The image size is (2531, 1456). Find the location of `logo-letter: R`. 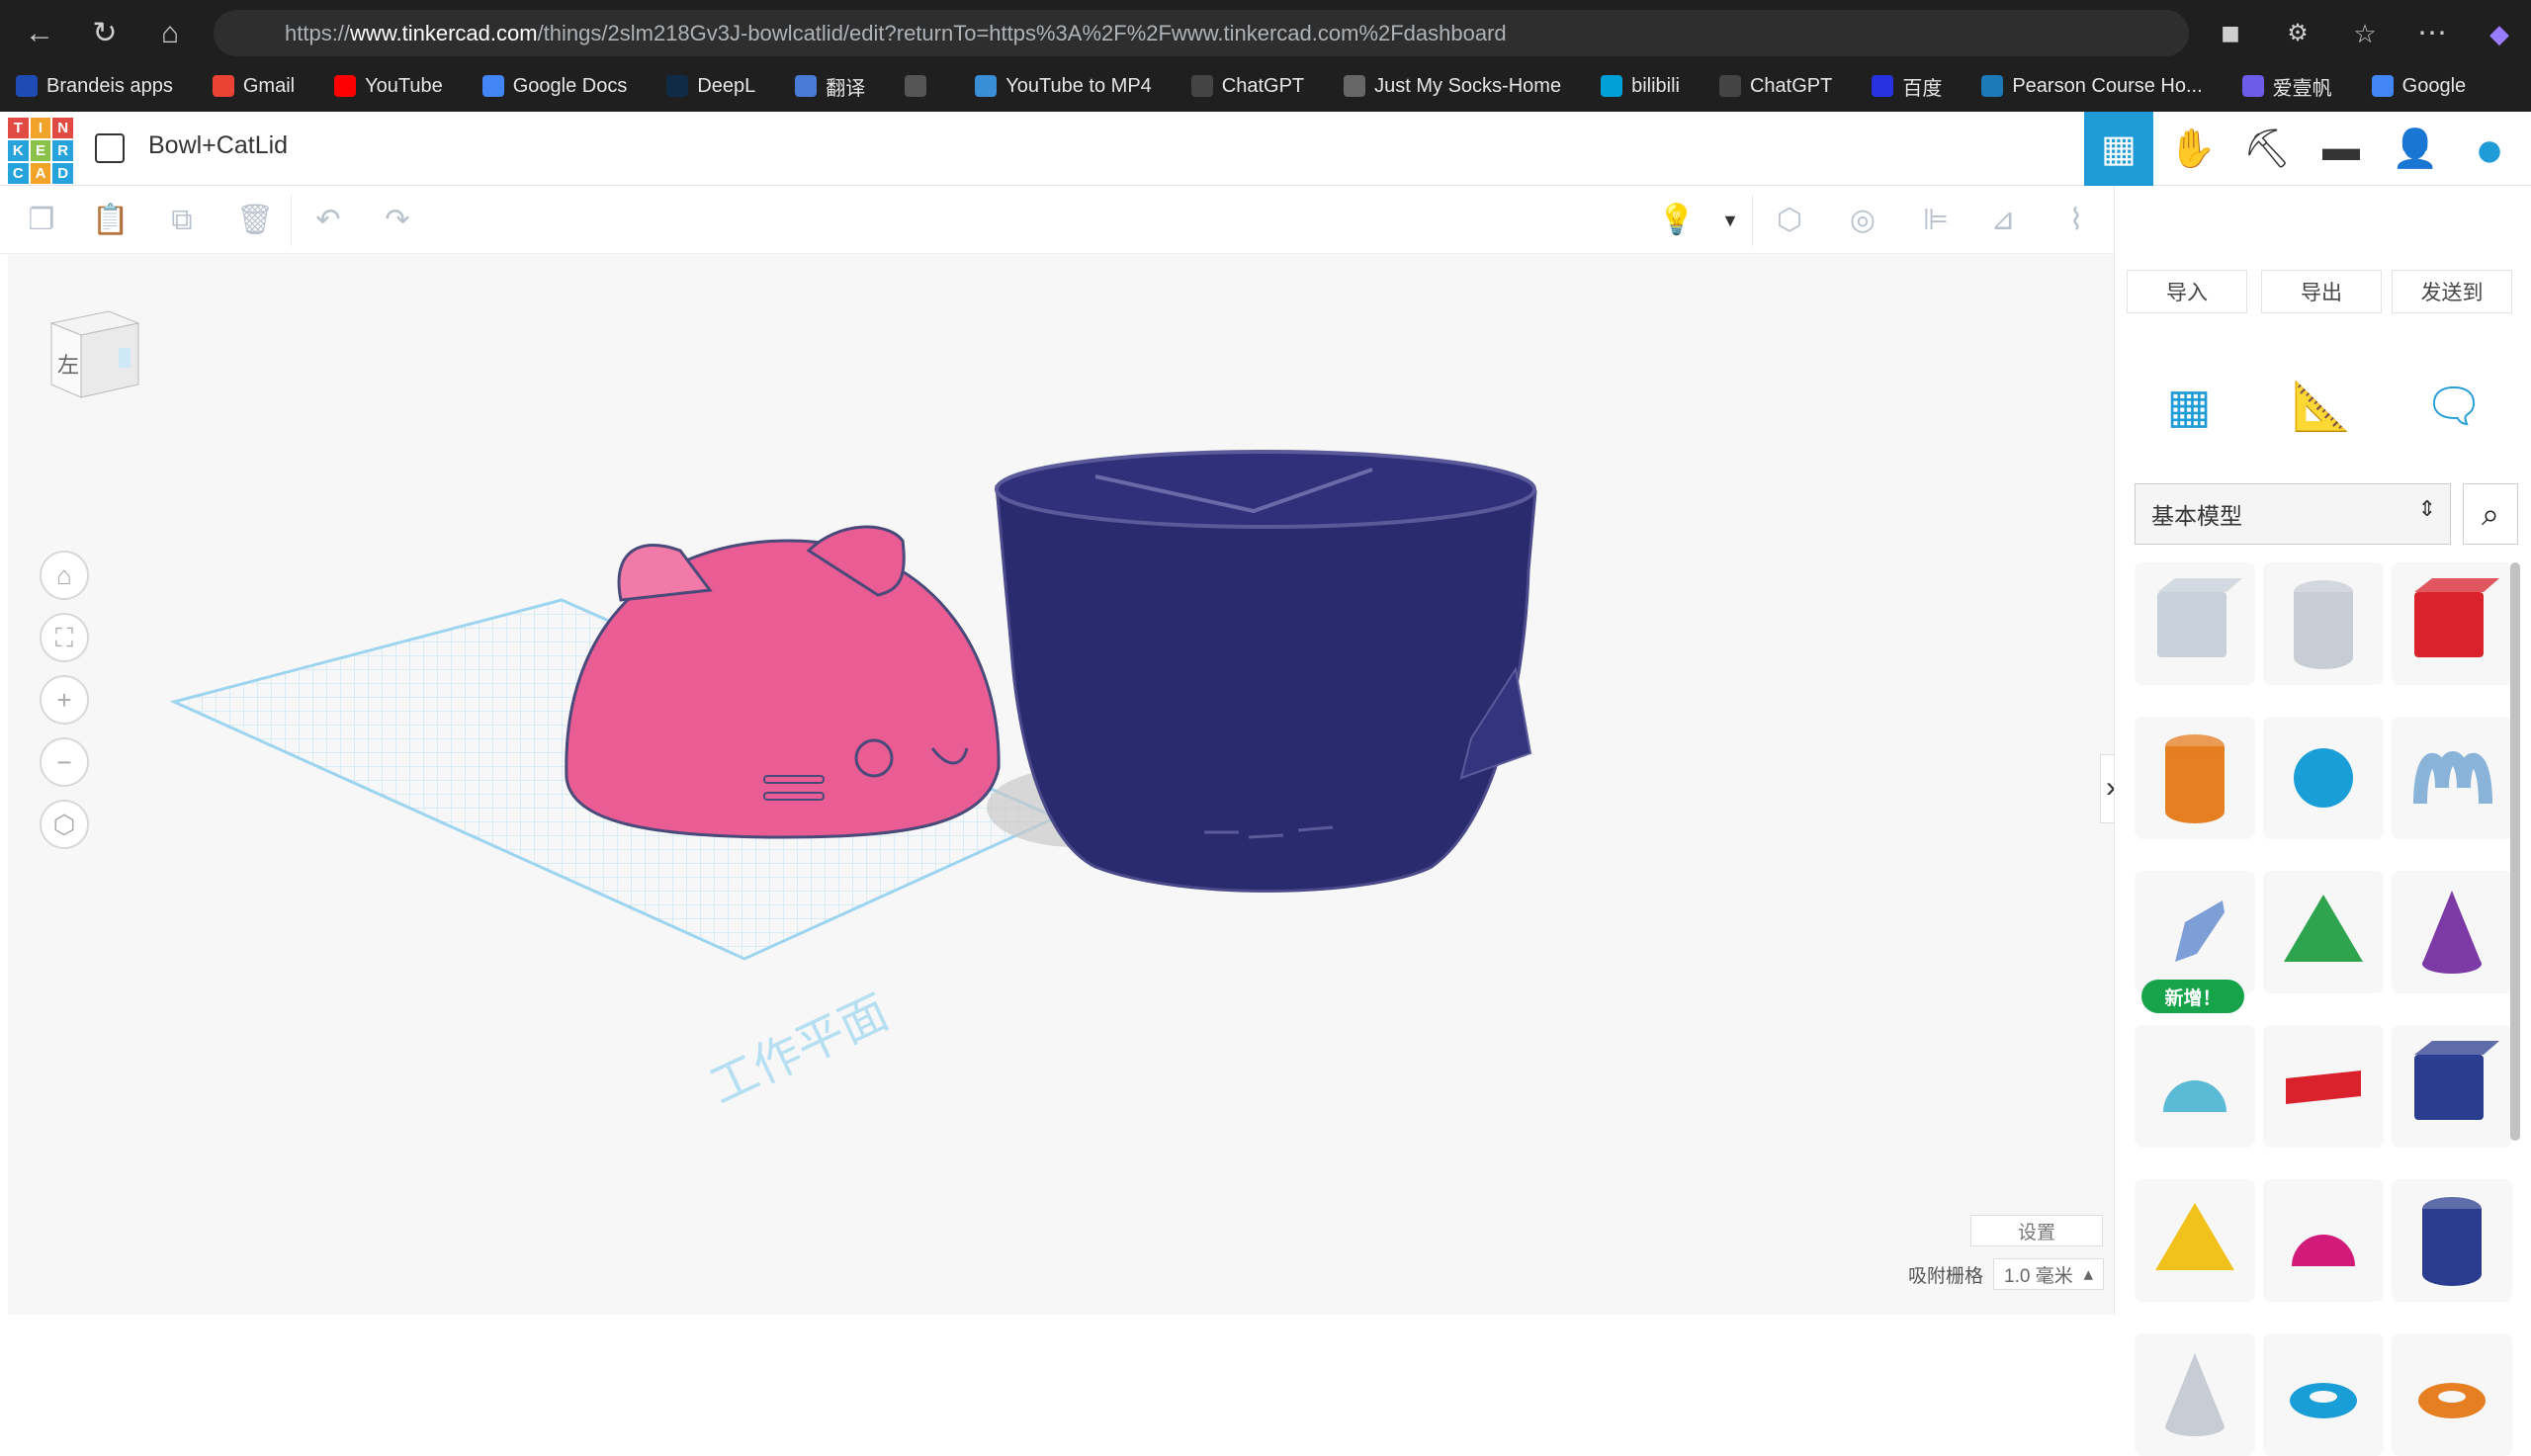

logo-letter: R is located at coordinates (63, 150).